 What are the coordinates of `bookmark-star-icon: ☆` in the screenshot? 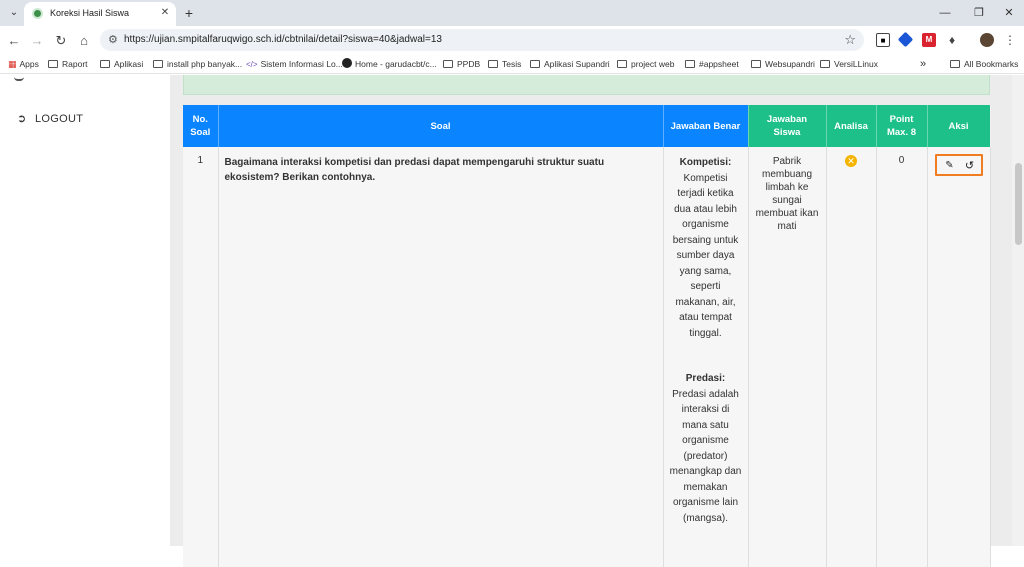 It's located at (850, 40).